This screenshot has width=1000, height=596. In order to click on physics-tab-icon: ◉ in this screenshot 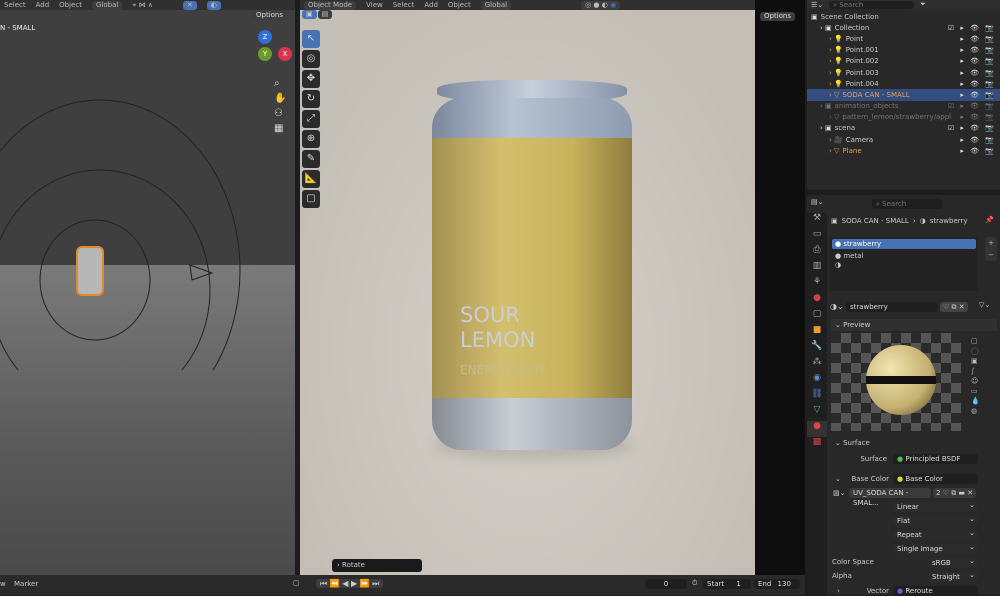, I will do `click(817, 381)`.